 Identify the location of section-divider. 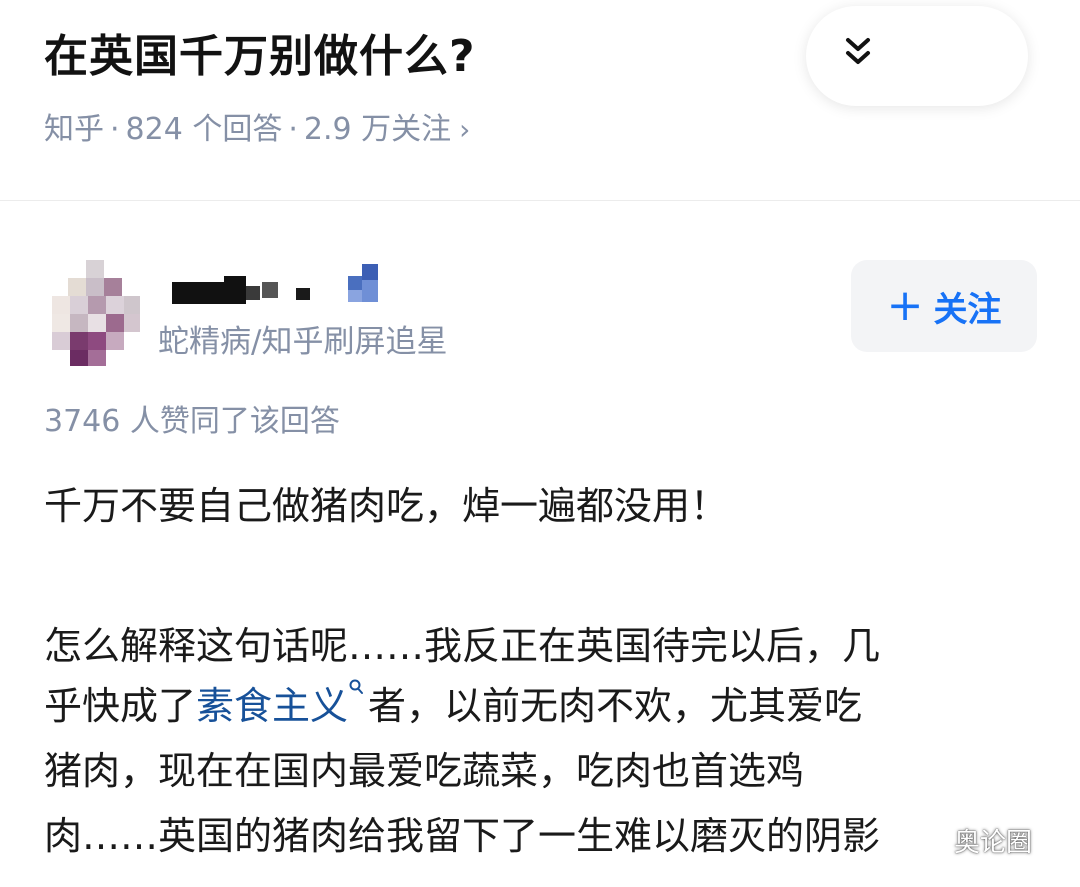
(540, 200).